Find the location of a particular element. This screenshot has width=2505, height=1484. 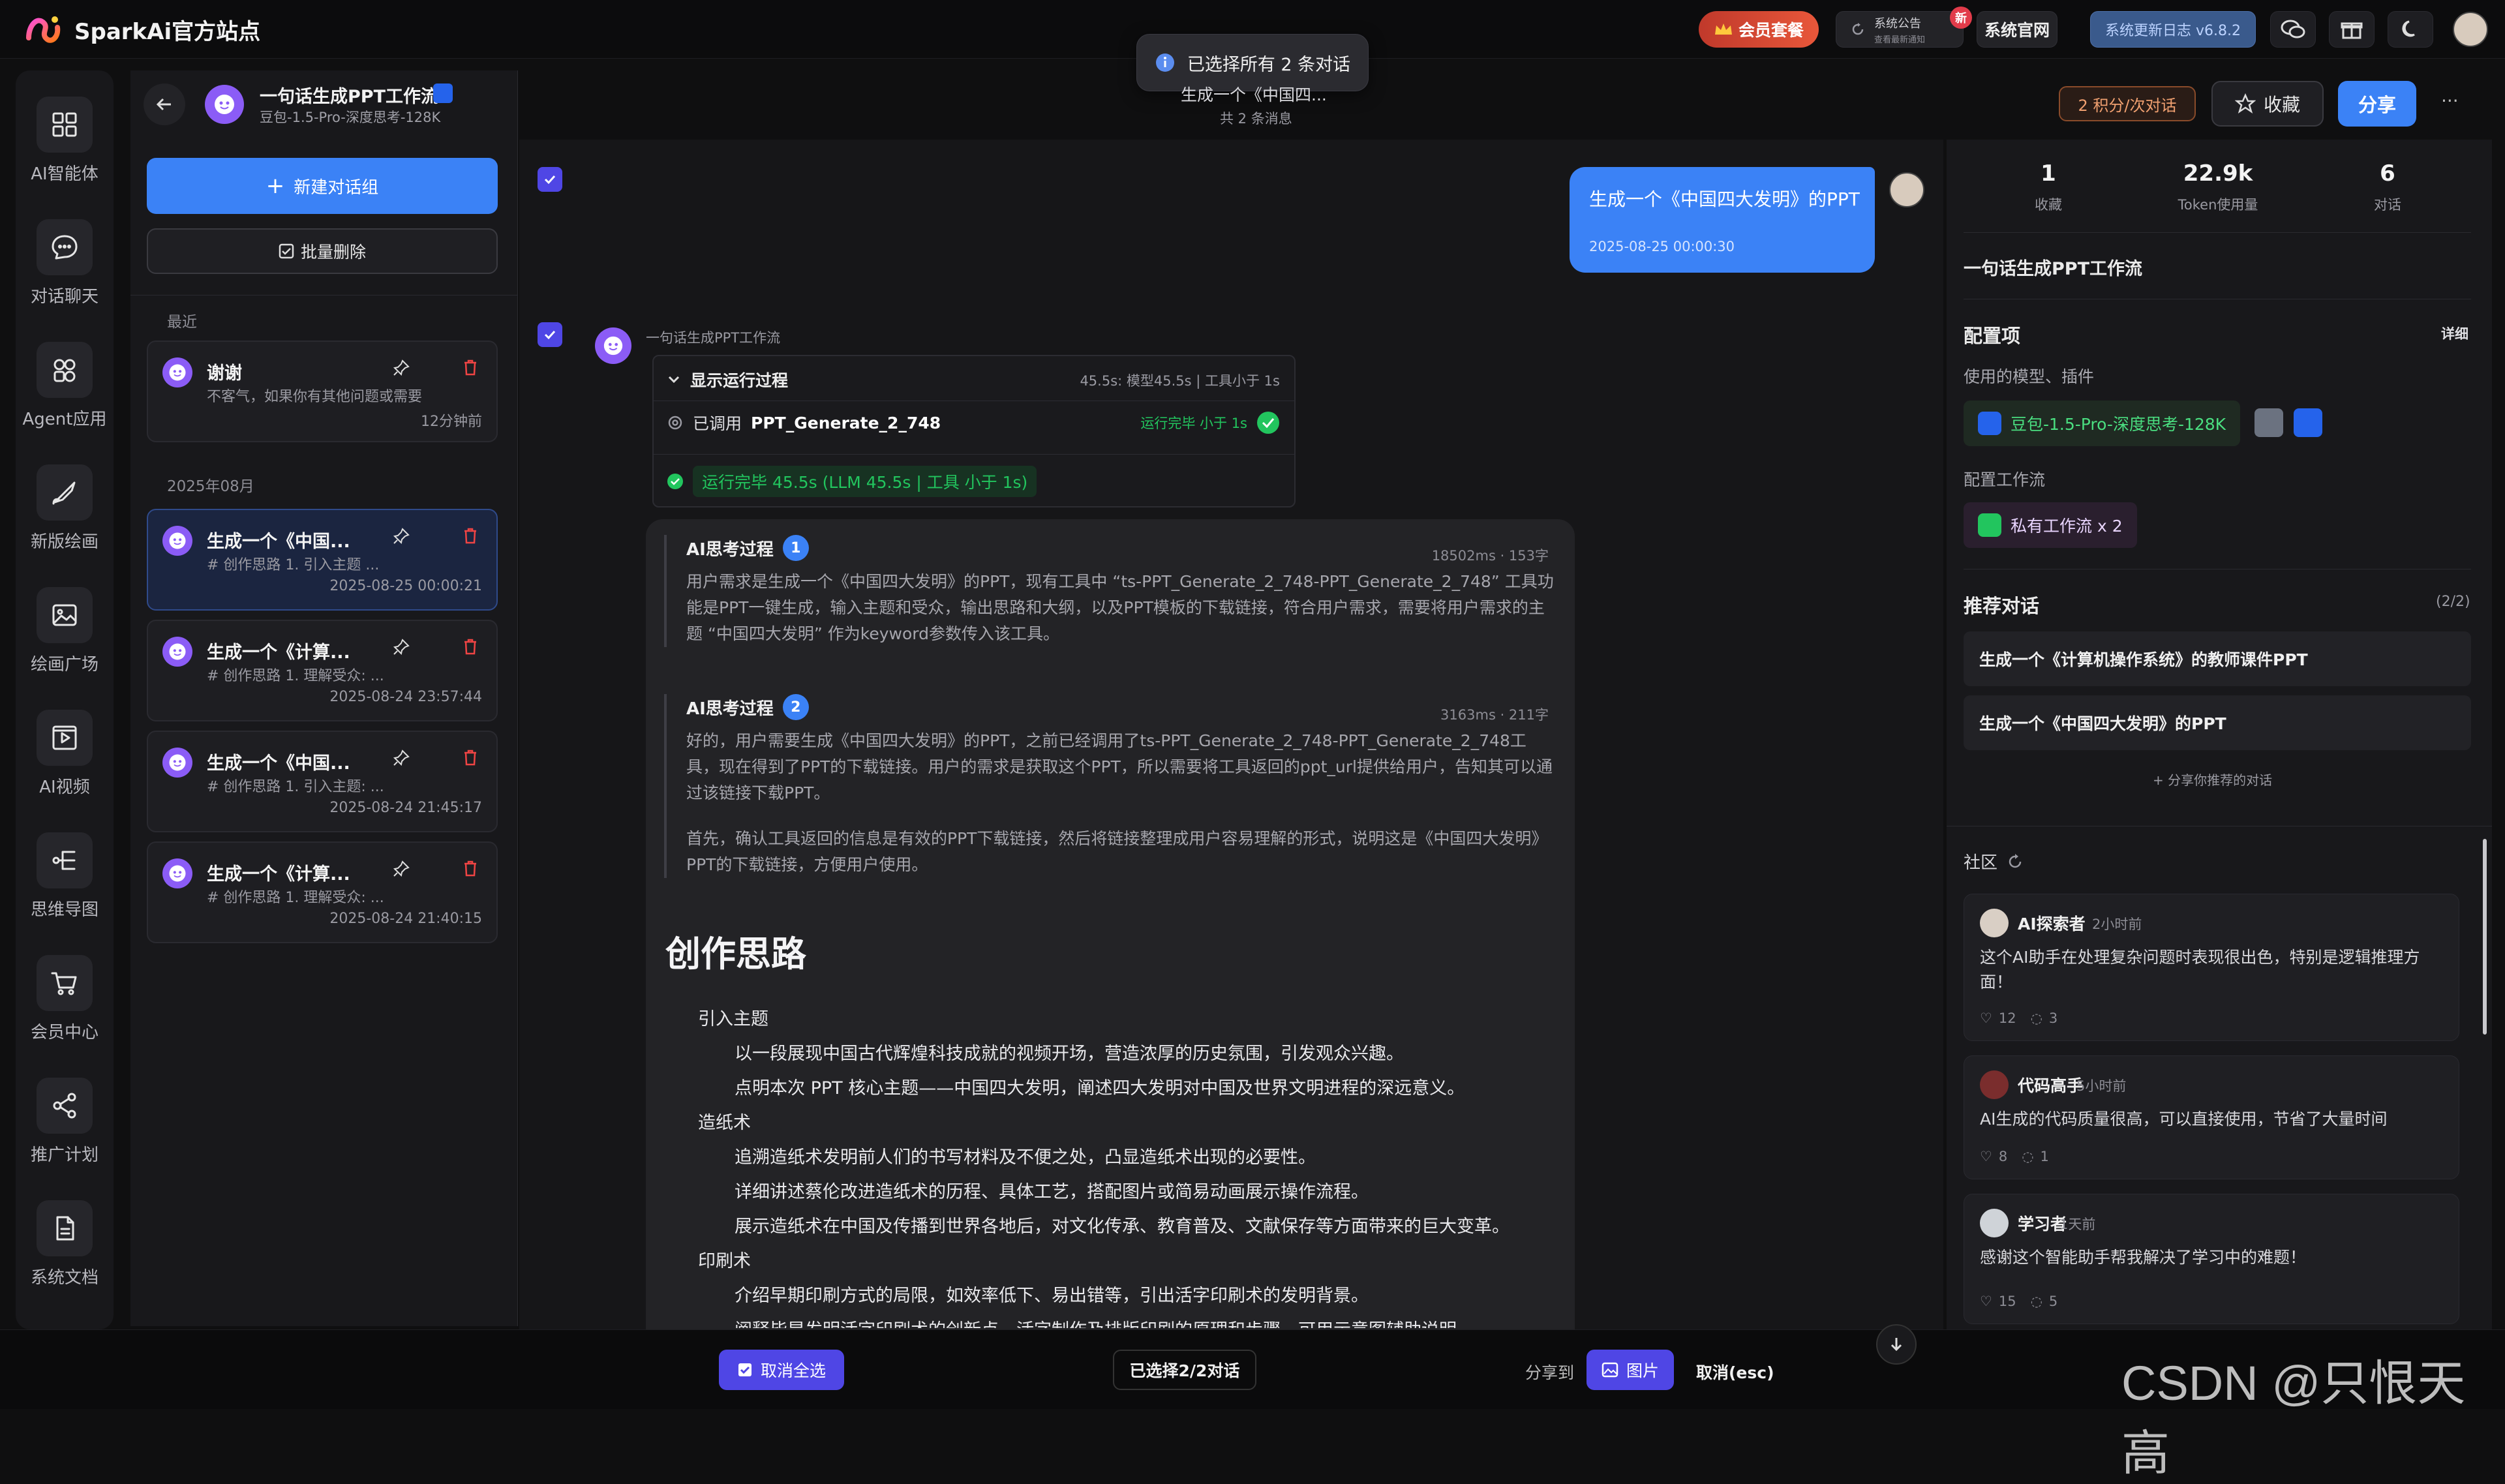

config-detail-link: 详细 is located at coordinates (2455, 333).